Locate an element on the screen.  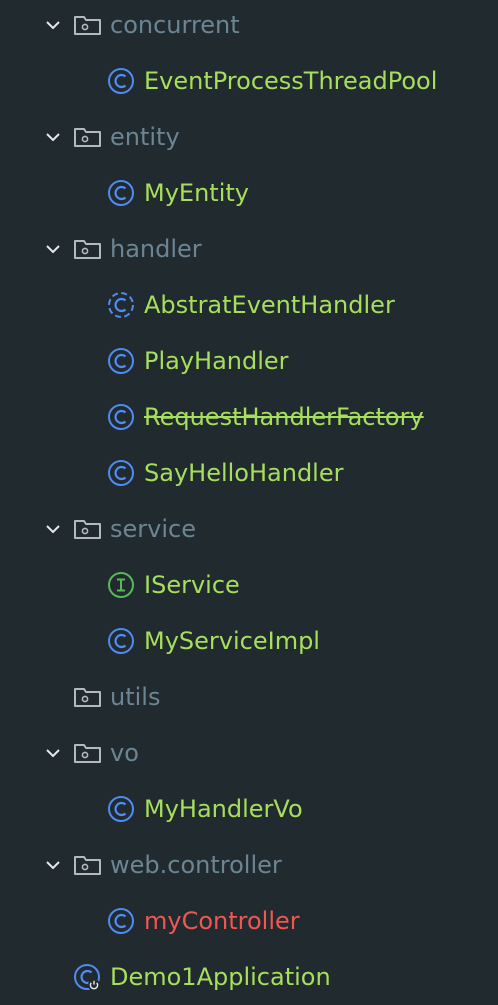
package-label: concurrent is located at coordinates (175, 25).